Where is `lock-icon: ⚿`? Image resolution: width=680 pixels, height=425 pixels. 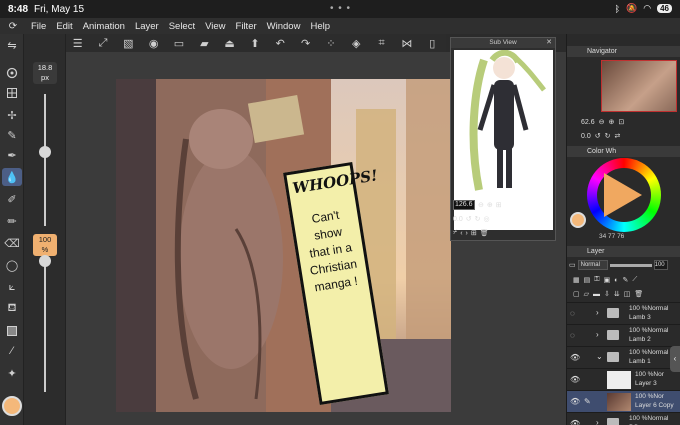
lock-icon: ⚿ is located at coordinates (596, 280).